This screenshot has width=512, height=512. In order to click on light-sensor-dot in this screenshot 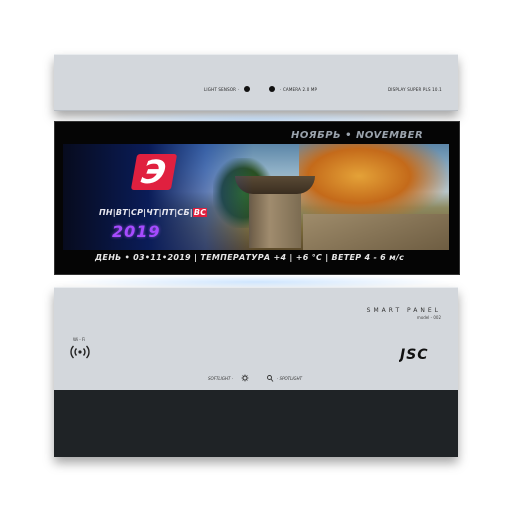, I will do `click(247, 89)`.